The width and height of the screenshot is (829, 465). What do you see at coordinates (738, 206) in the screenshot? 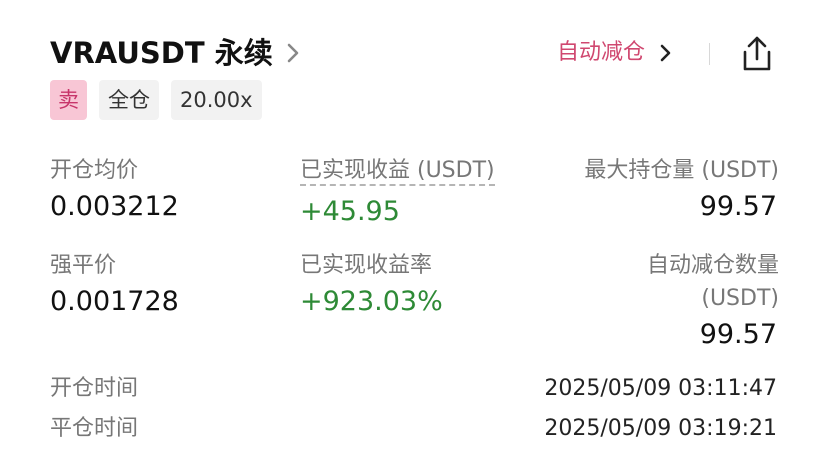
I see `max-position-value: 99.57` at bounding box center [738, 206].